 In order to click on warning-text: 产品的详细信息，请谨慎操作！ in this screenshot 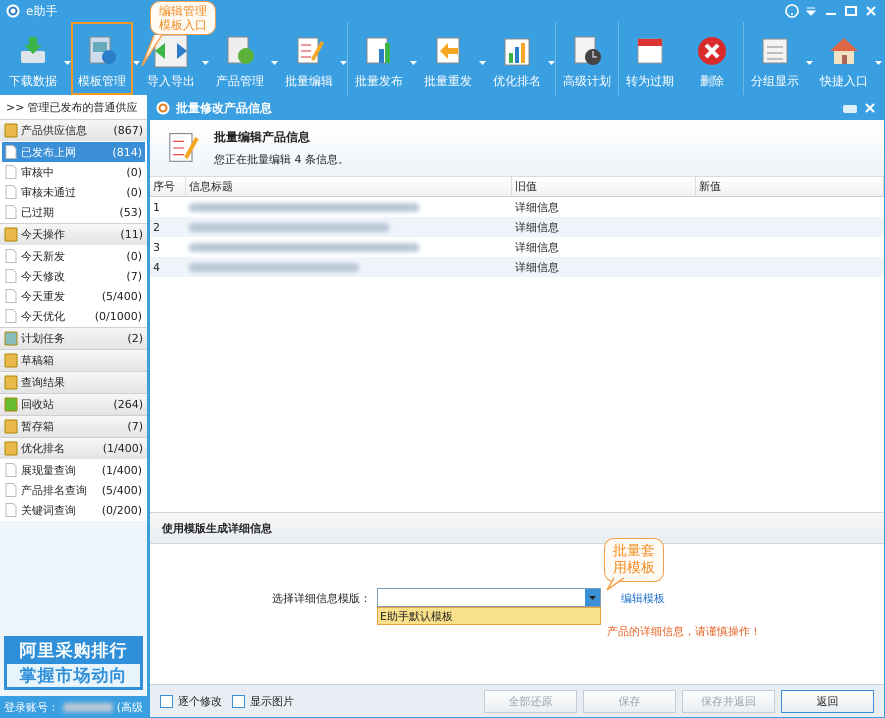, I will do `click(684, 631)`.